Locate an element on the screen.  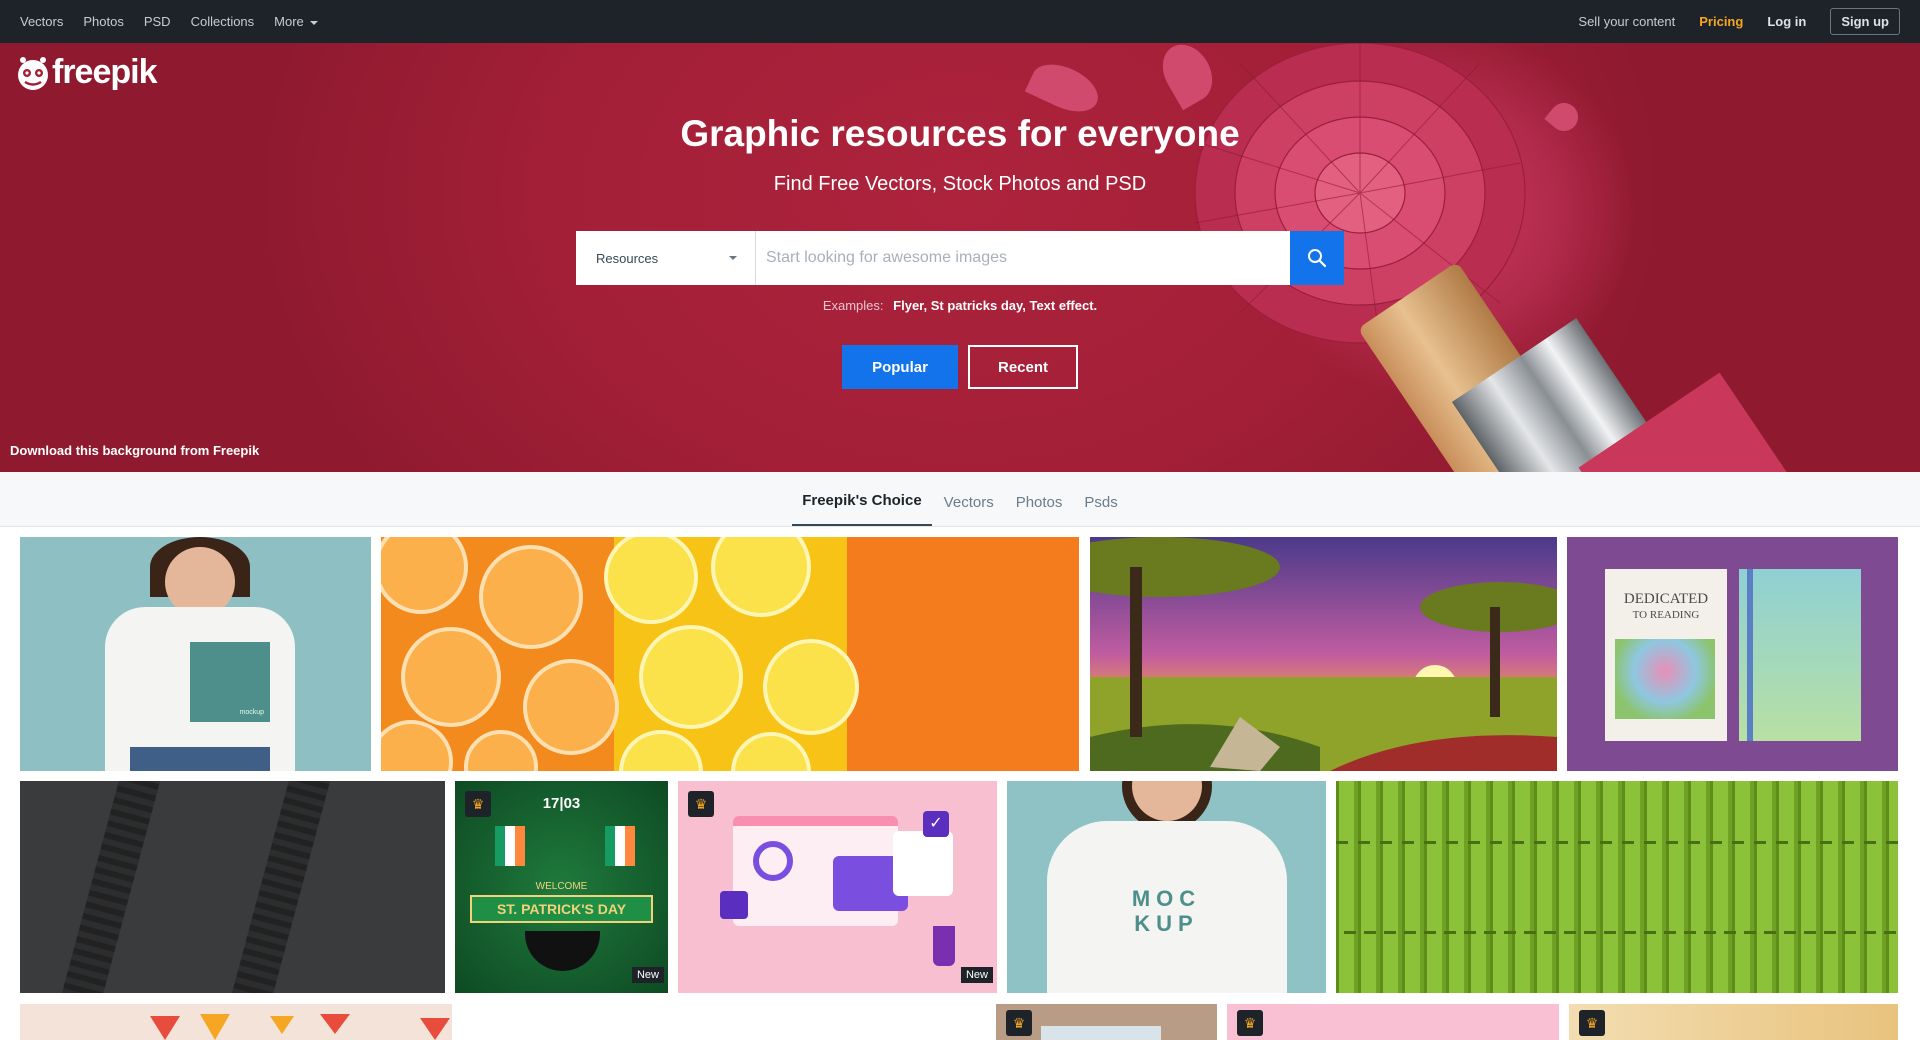
hero-title: Graphic resources for everyone is located at coordinates (960, 133).